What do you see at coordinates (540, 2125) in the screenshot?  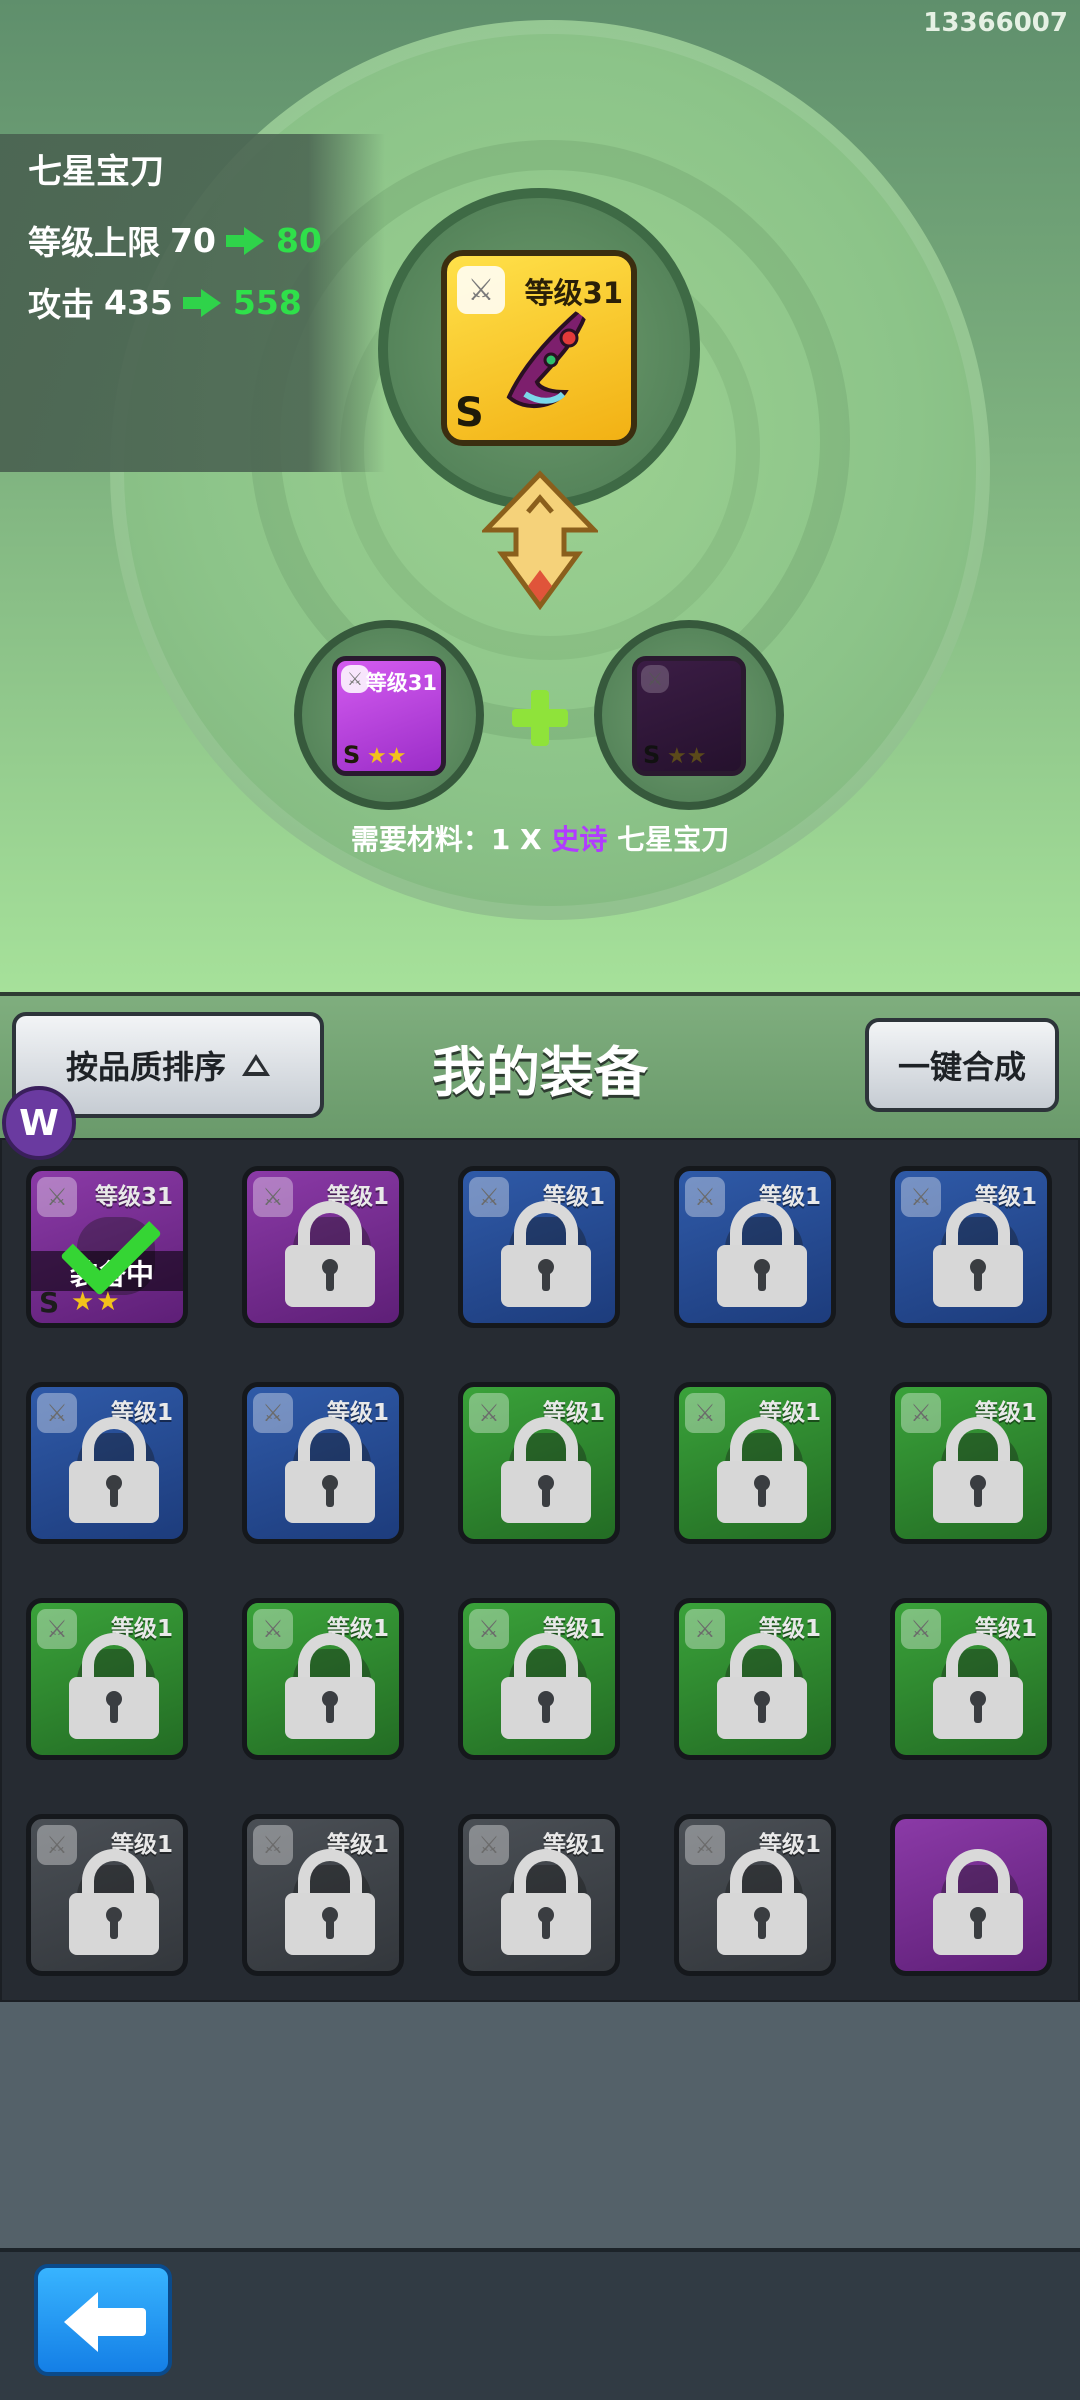 I see `empty-area` at bounding box center [540, 2125].